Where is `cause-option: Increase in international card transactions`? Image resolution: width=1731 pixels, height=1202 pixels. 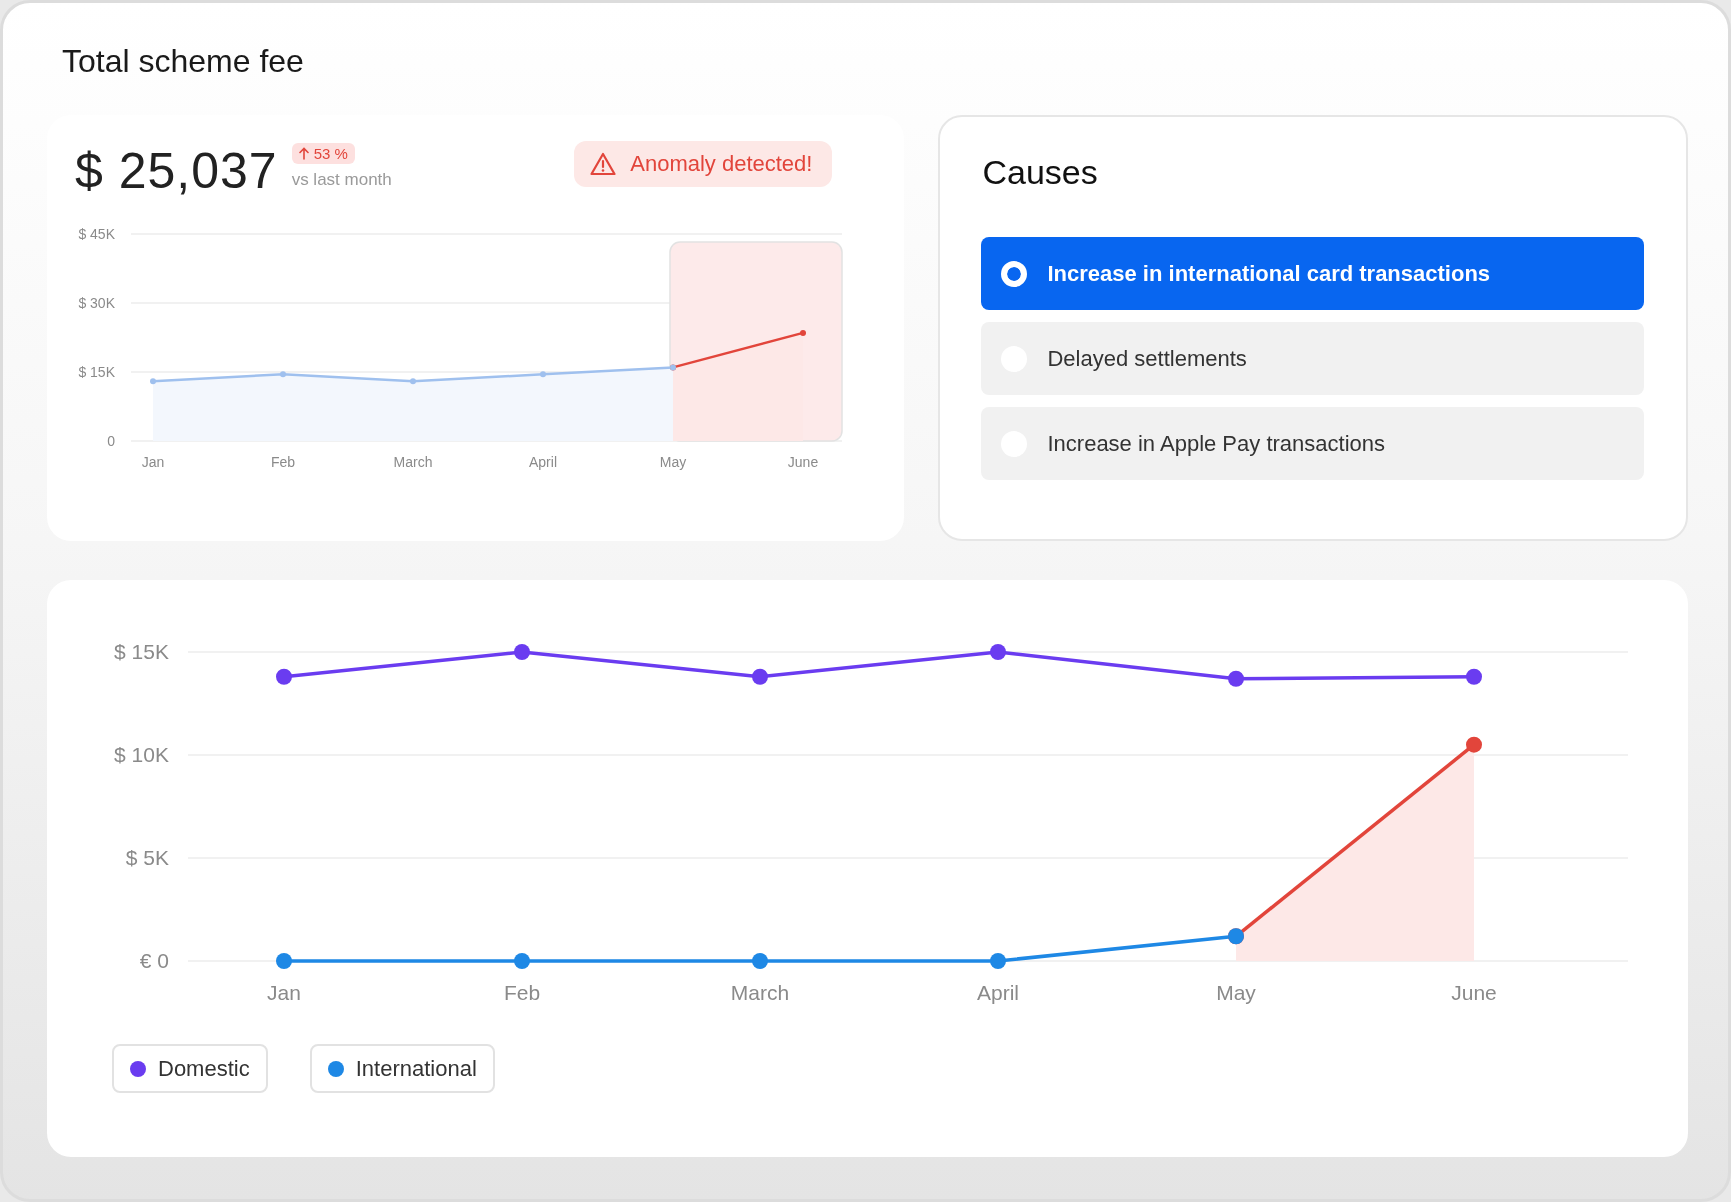
cause-option: Increase in international card transactions is located at coordinates (1312, 273).